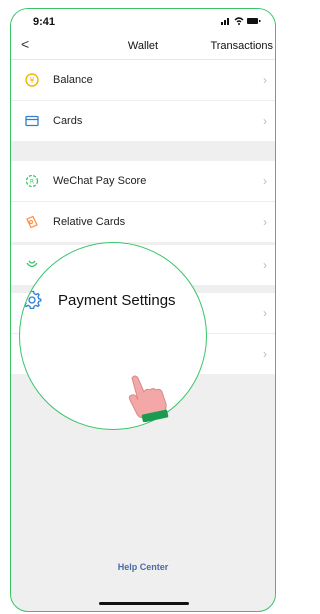 This screenshot has height=614, width=320. I want to click on svg-text: R, so click(32, 182).